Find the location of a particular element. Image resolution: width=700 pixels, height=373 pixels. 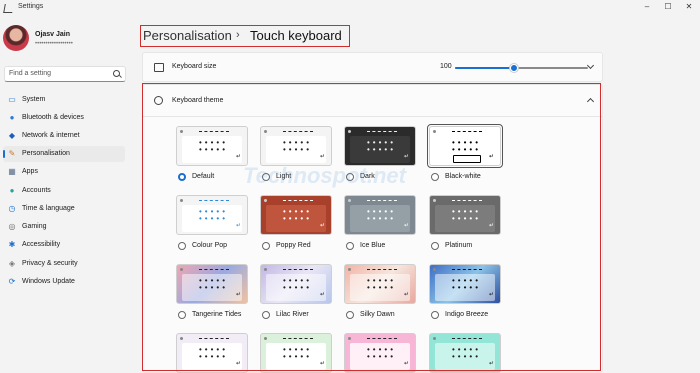

keyboard-size-card: Keyboard size 100 is located at coordinates (372, 67).